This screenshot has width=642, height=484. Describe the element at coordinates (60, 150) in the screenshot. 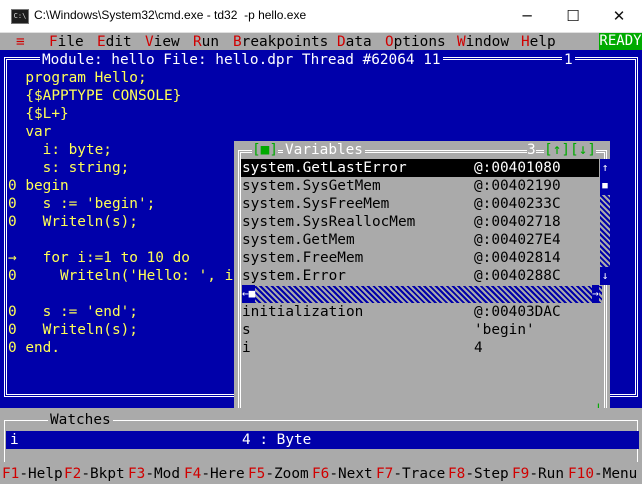

I see `code-line: i: byte;` at that location.